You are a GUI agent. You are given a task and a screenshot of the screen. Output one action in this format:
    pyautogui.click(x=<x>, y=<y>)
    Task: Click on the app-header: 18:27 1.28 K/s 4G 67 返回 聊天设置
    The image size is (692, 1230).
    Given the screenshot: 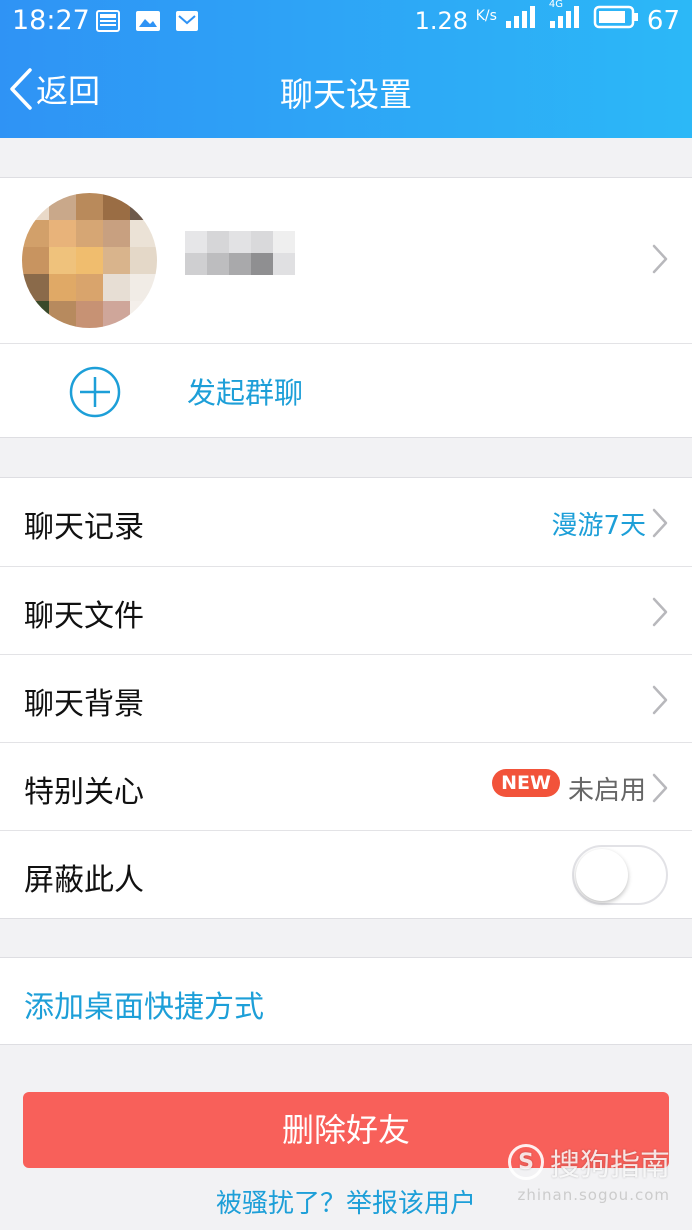 What is the action you would take?
    pyautogui.click(x=346, y=69)
    